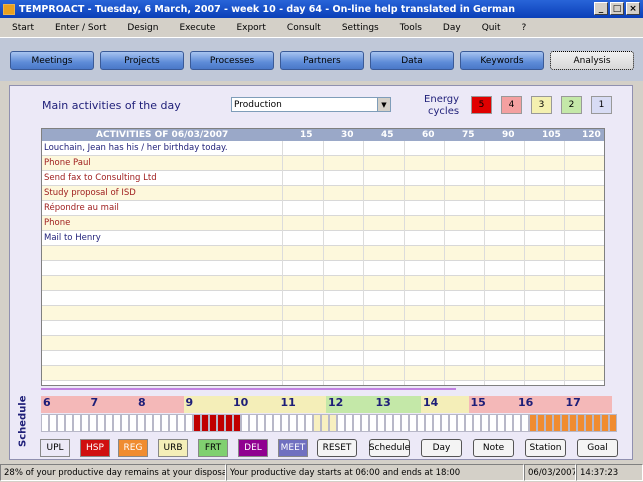 The width and height of the screenshot is (643, 482). I want to click on category-hsp-button: HSP, so click(95, 448).